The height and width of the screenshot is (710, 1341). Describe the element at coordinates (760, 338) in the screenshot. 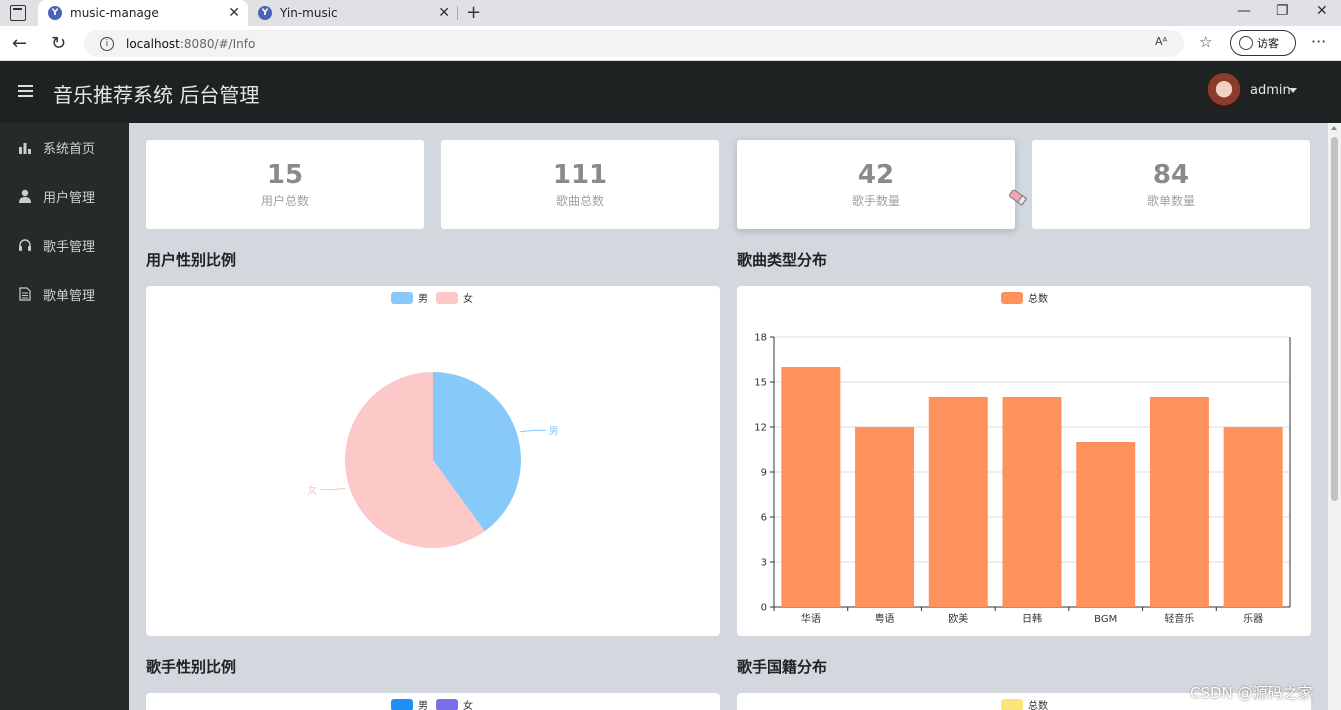

I see `y-tick-label: 18` at that location.